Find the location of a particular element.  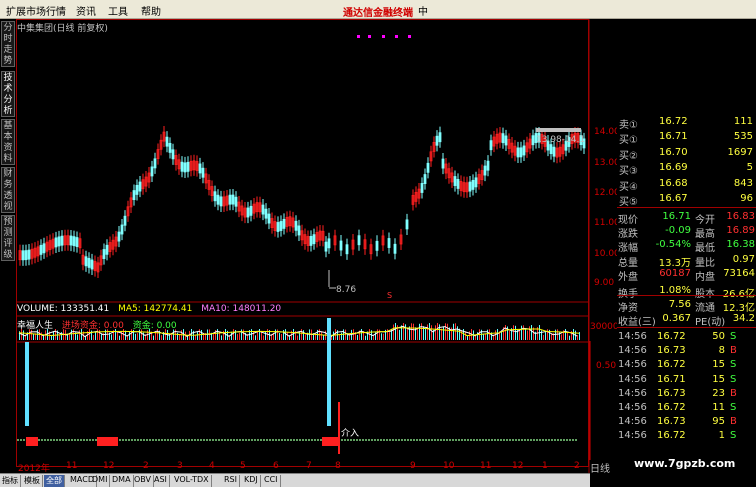

indicator-tab-7: ASI is located at coordinates (161, 481).